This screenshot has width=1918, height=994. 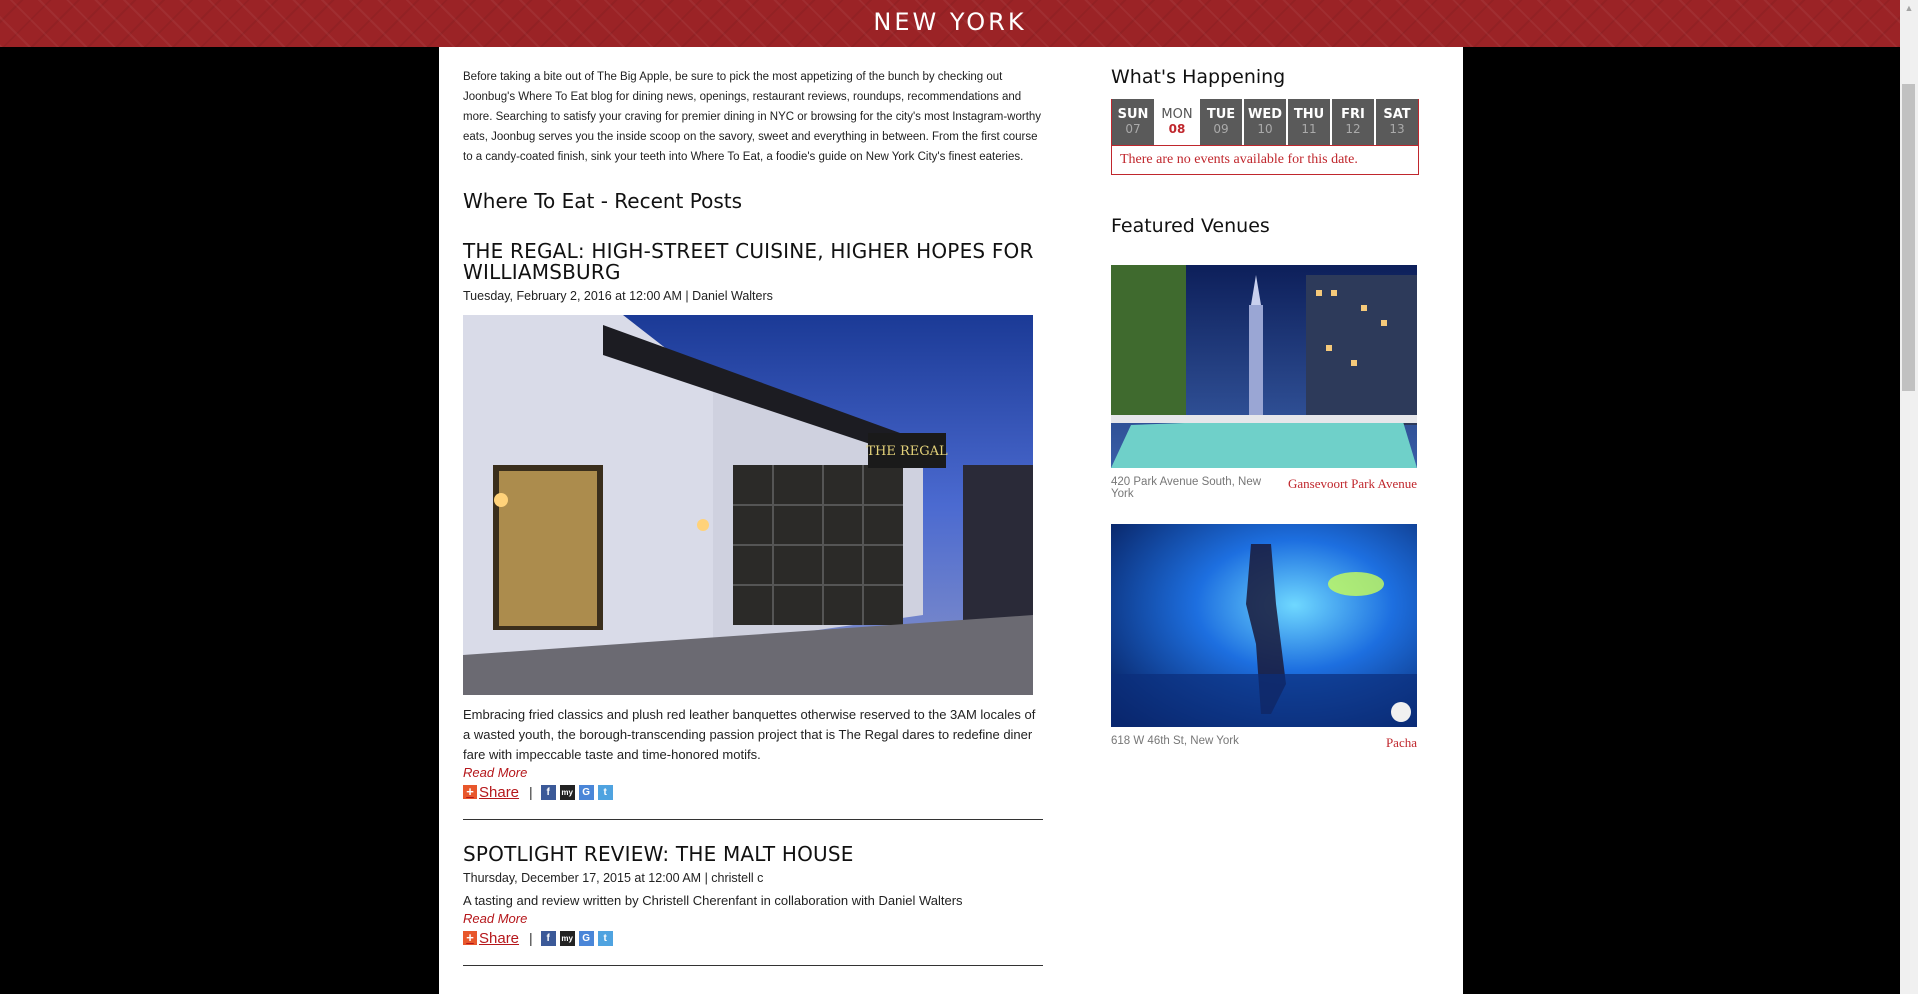 I want to click on page-scrollbar: ▲, so click(x=1909, y=497).